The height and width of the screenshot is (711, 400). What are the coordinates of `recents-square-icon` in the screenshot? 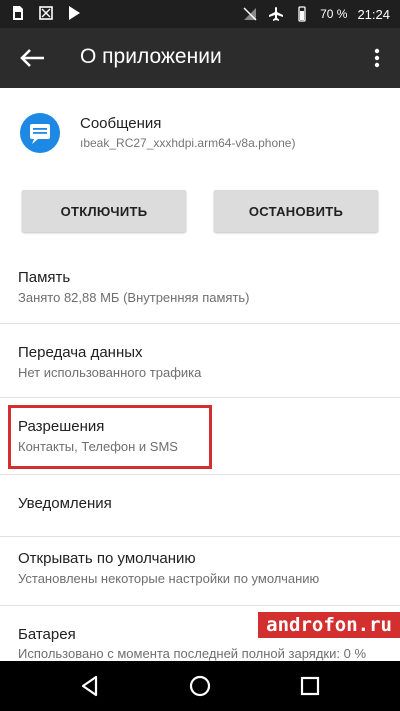 It's located at (310, 686).